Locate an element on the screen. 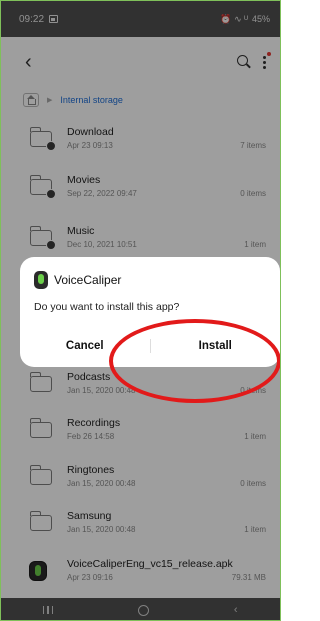 This screenshot has width=320, height=621. voicecaliper-app-icon is located at coordinates (41, 280).